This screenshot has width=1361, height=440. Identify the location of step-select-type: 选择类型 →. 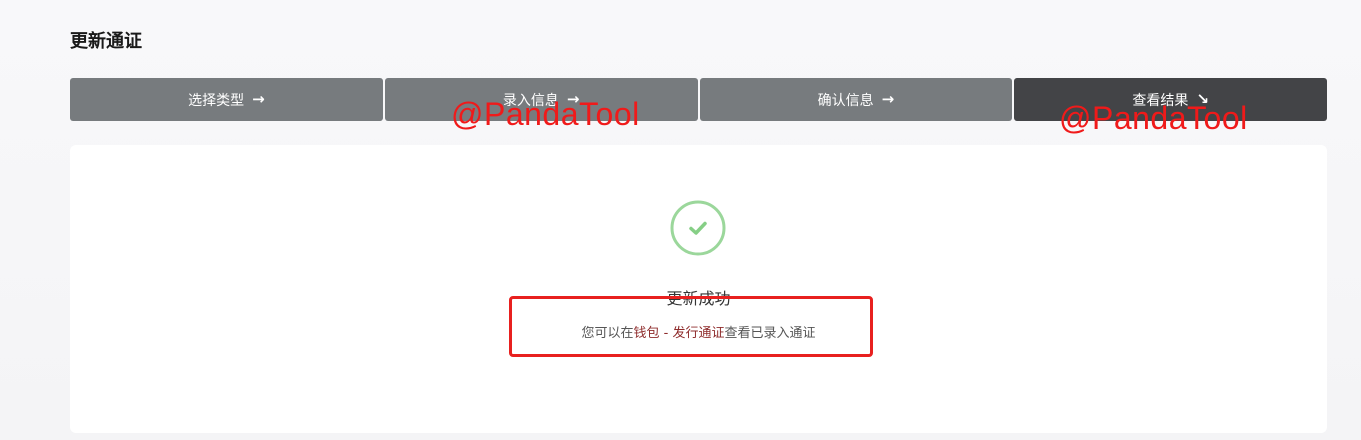
(226, 99).